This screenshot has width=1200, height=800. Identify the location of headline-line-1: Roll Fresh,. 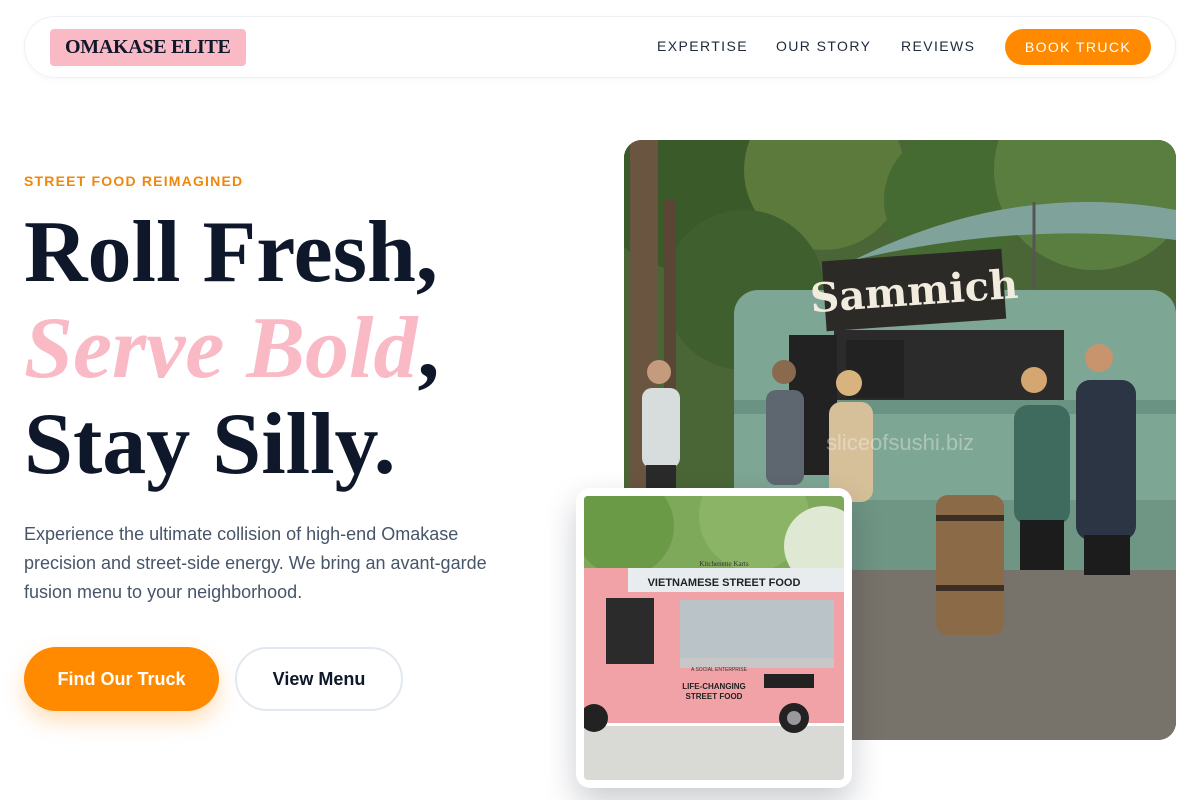
(231, 252).